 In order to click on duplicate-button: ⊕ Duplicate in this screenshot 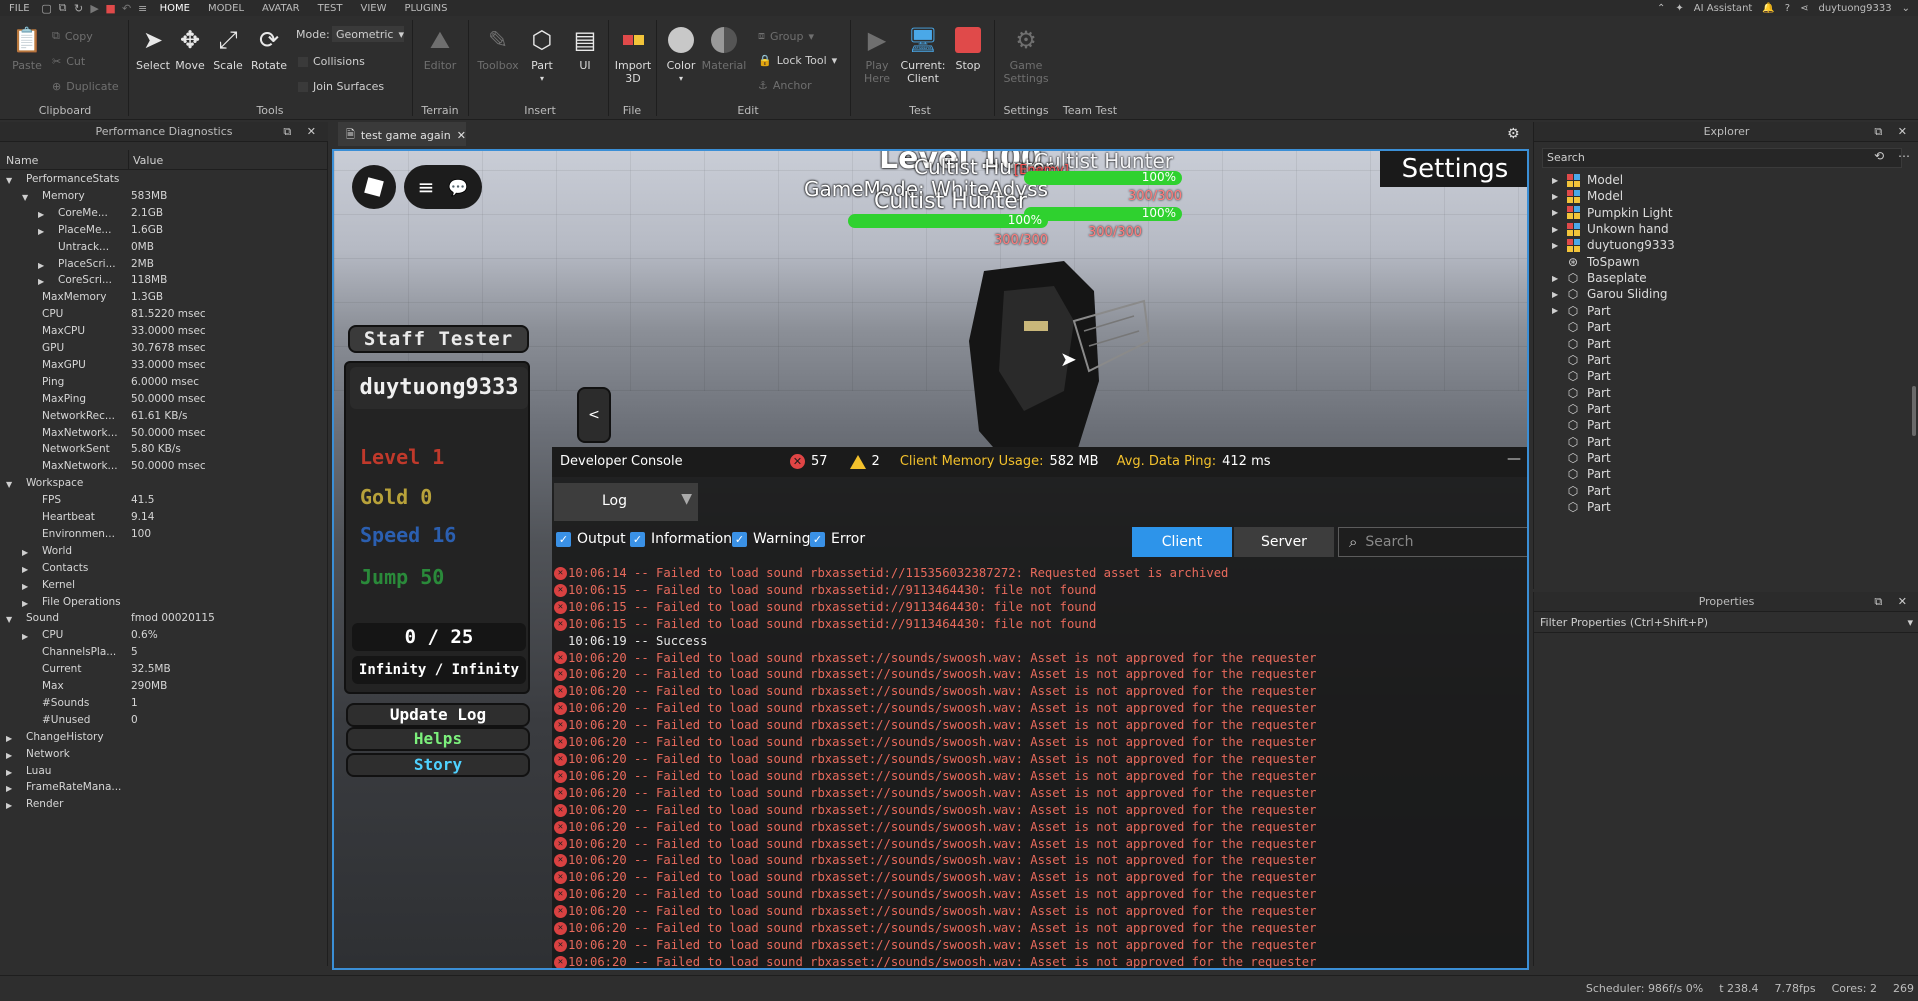, I will do `click(85, 86)`.